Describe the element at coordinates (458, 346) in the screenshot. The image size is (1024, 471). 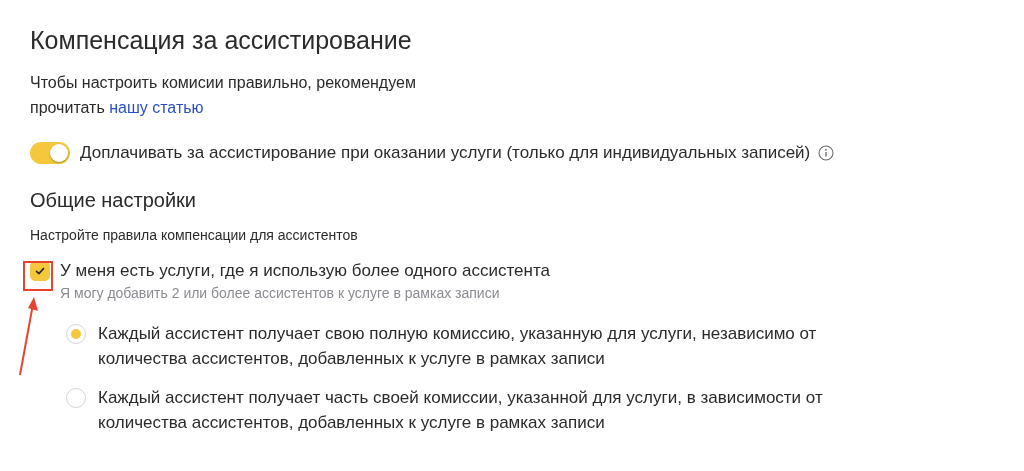
I see `option-label: Каждый ассистент получает свою полную комиссию, указанную для услуги, независимо от количества ассистентов, добавленных к услуге в рамках записи` at that location.